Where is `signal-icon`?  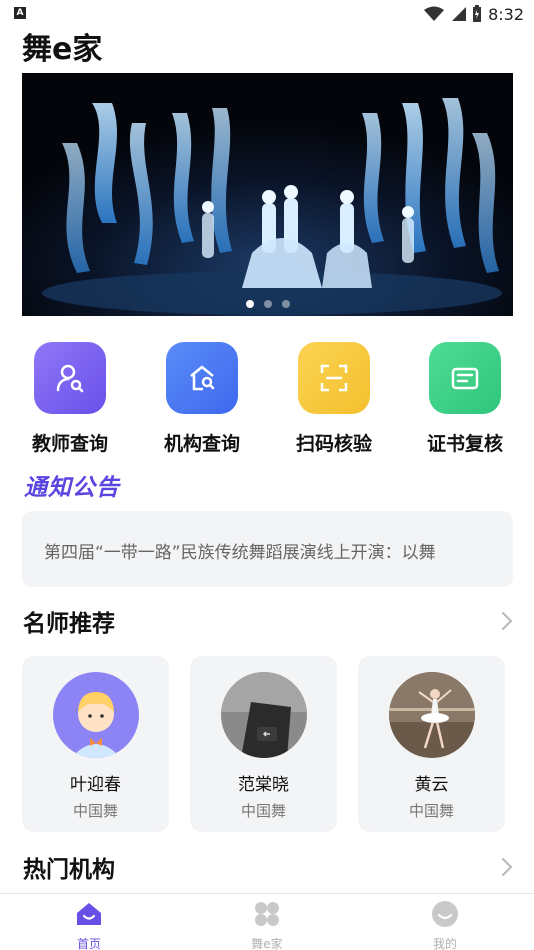 signal-icon is located at coordinates (459, 14).